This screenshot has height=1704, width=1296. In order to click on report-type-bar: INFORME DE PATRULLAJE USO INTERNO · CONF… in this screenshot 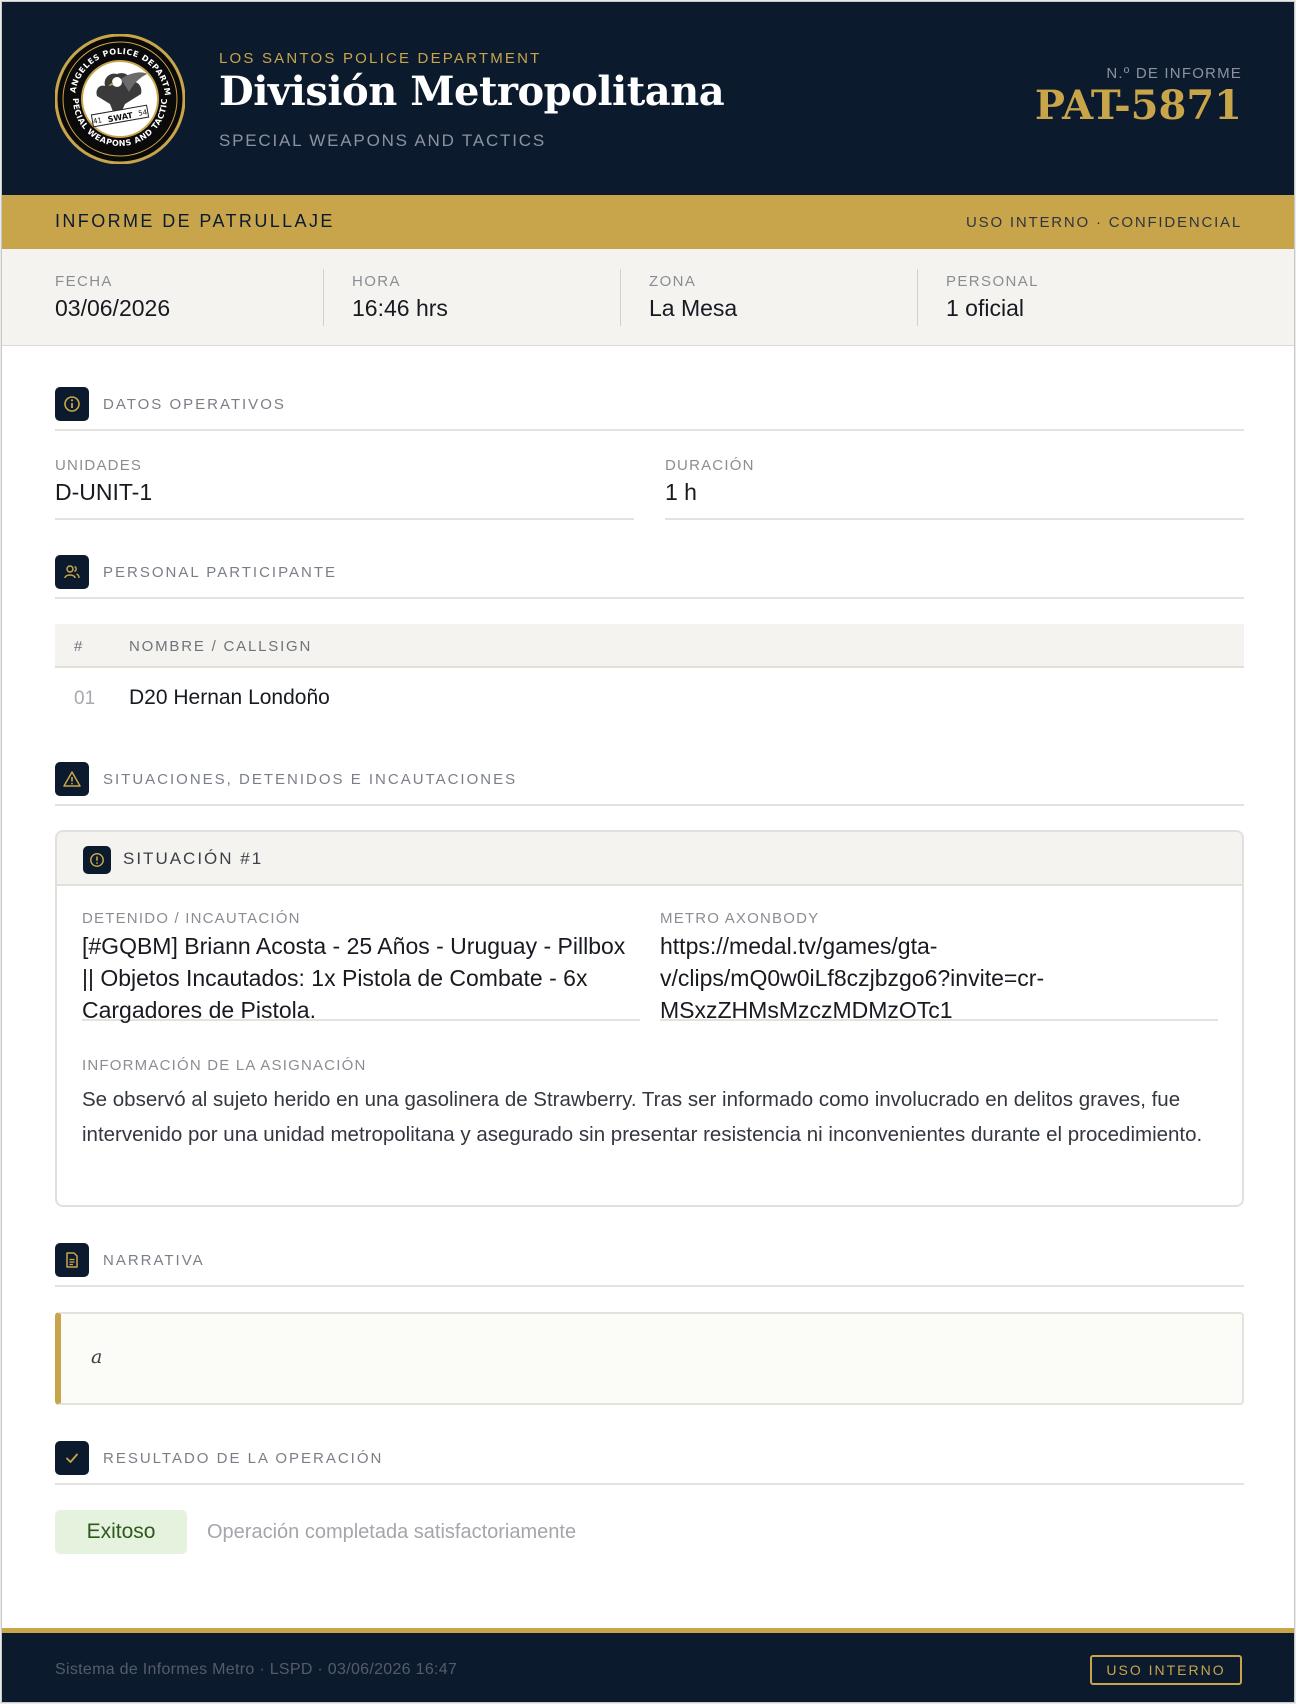, I will do `click(648, 222)`.